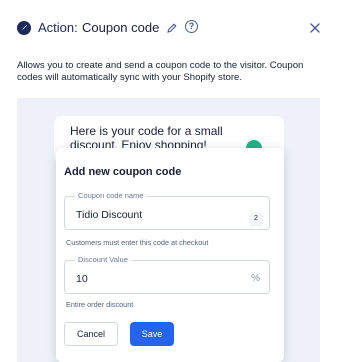 This screenshot has width=340, height=362. What do you see at coordinates (167, 274) in the screenshot?
I see `discount-value-field: Discount Value 10 %` at bounding box center [167, 274].